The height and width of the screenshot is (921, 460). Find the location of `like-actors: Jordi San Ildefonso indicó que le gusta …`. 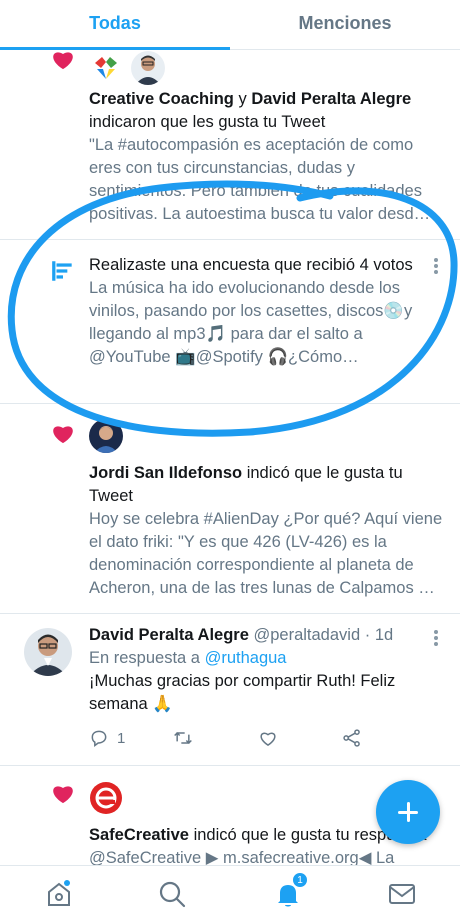

like-actors: Jordi San Ildefonso indicó que le gusta … is located at coordinates (246, 484).